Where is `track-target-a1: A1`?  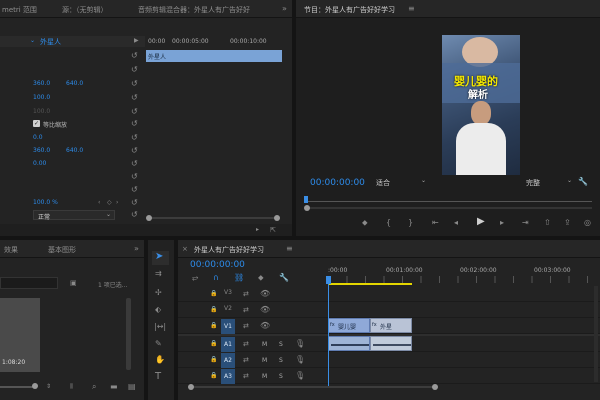
track-target-a1: A1 is located at coordinates (228, 344).